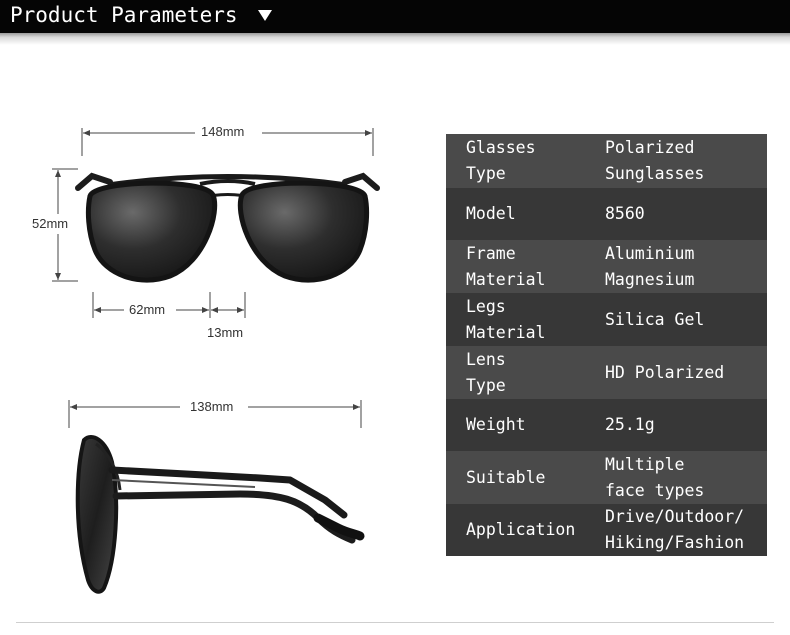  I want to click on param-value: 8560, so click(625, 213).